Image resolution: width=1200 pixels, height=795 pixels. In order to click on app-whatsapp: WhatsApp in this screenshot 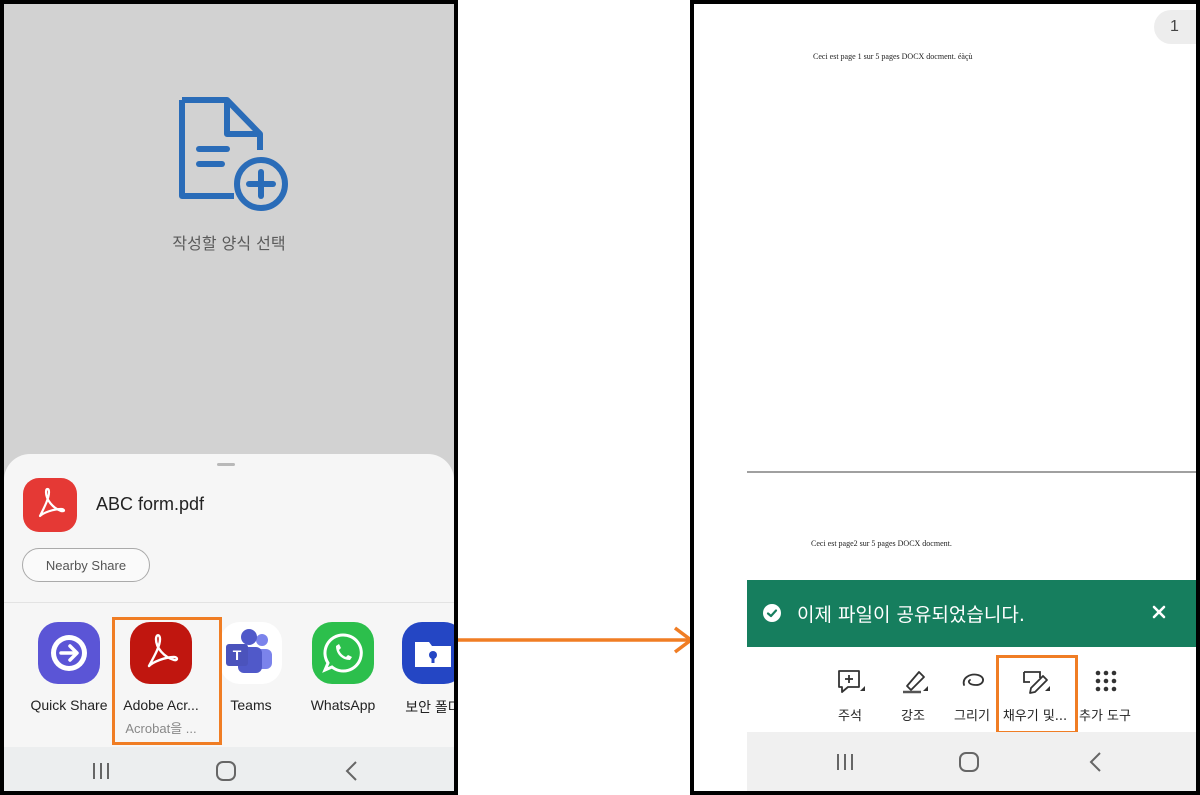, I will do `click(343, 677)`.